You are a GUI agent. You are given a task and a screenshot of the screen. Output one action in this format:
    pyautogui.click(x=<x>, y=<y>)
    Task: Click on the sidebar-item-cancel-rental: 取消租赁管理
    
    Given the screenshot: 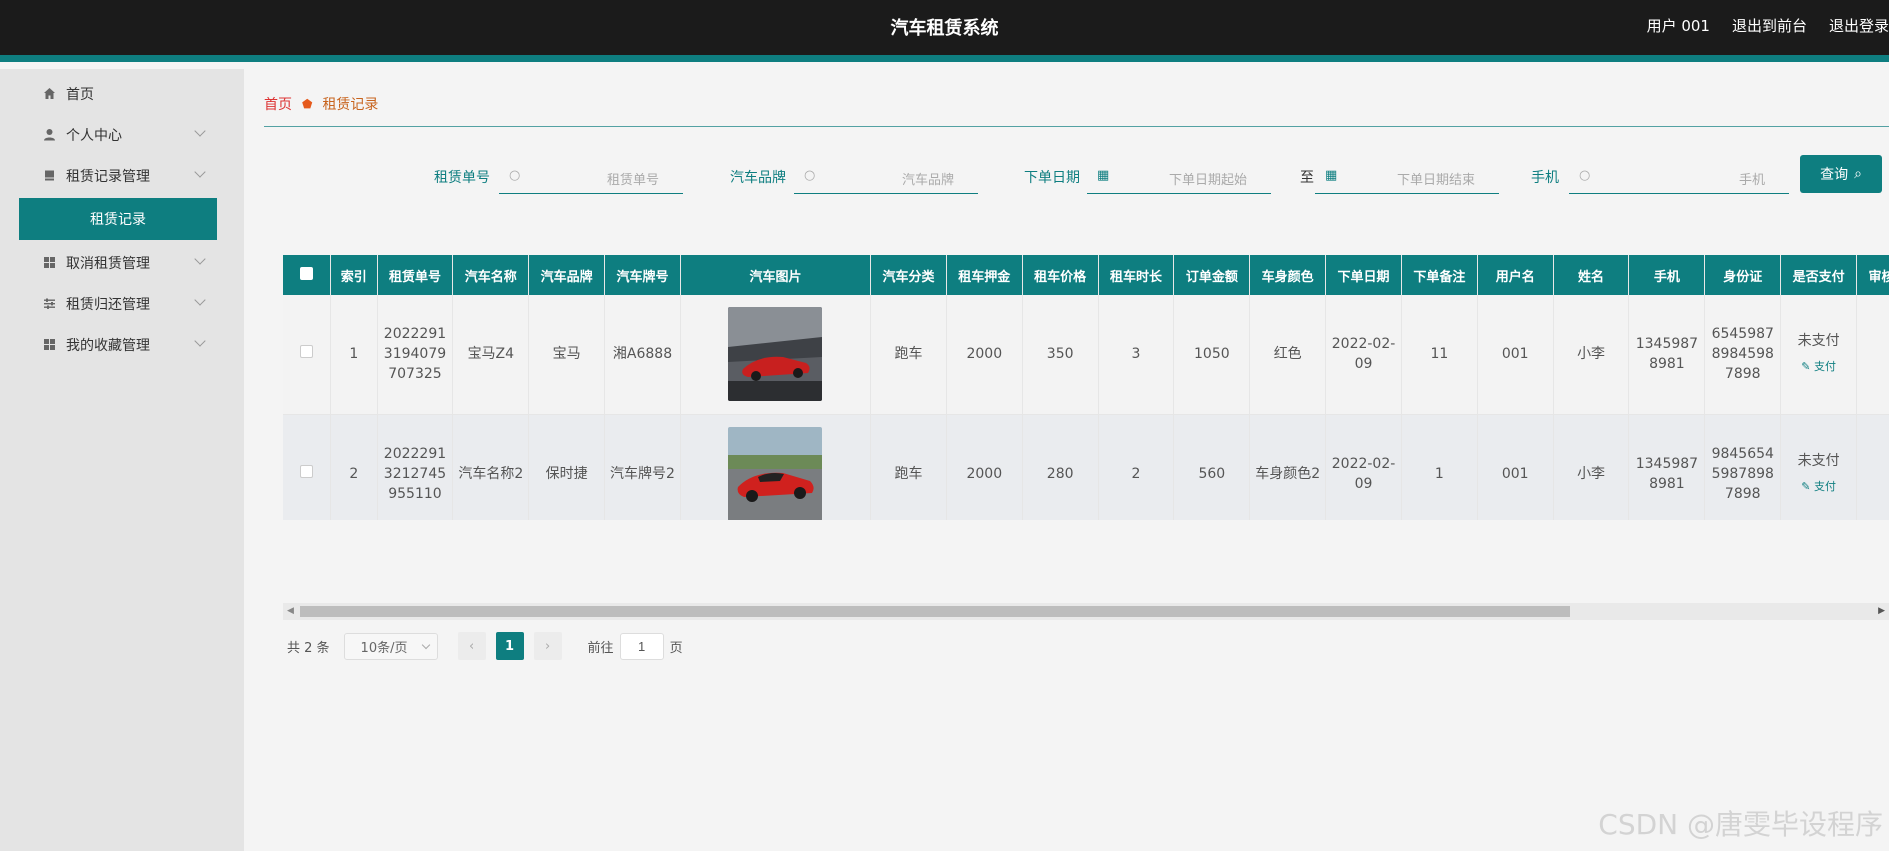 What is the action you would take?
    pyautogui.click(x=122, y=262)
    